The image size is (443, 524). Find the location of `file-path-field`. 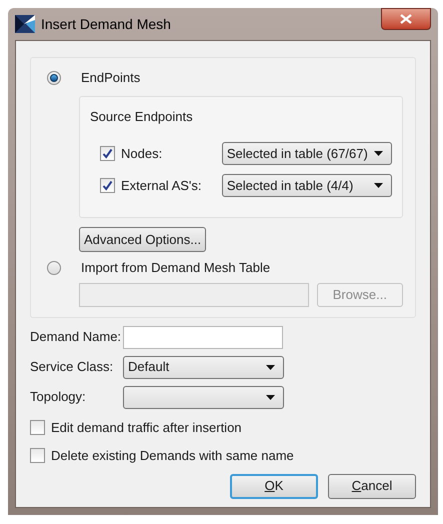

file-path-field is located at coordinates (194, 294).